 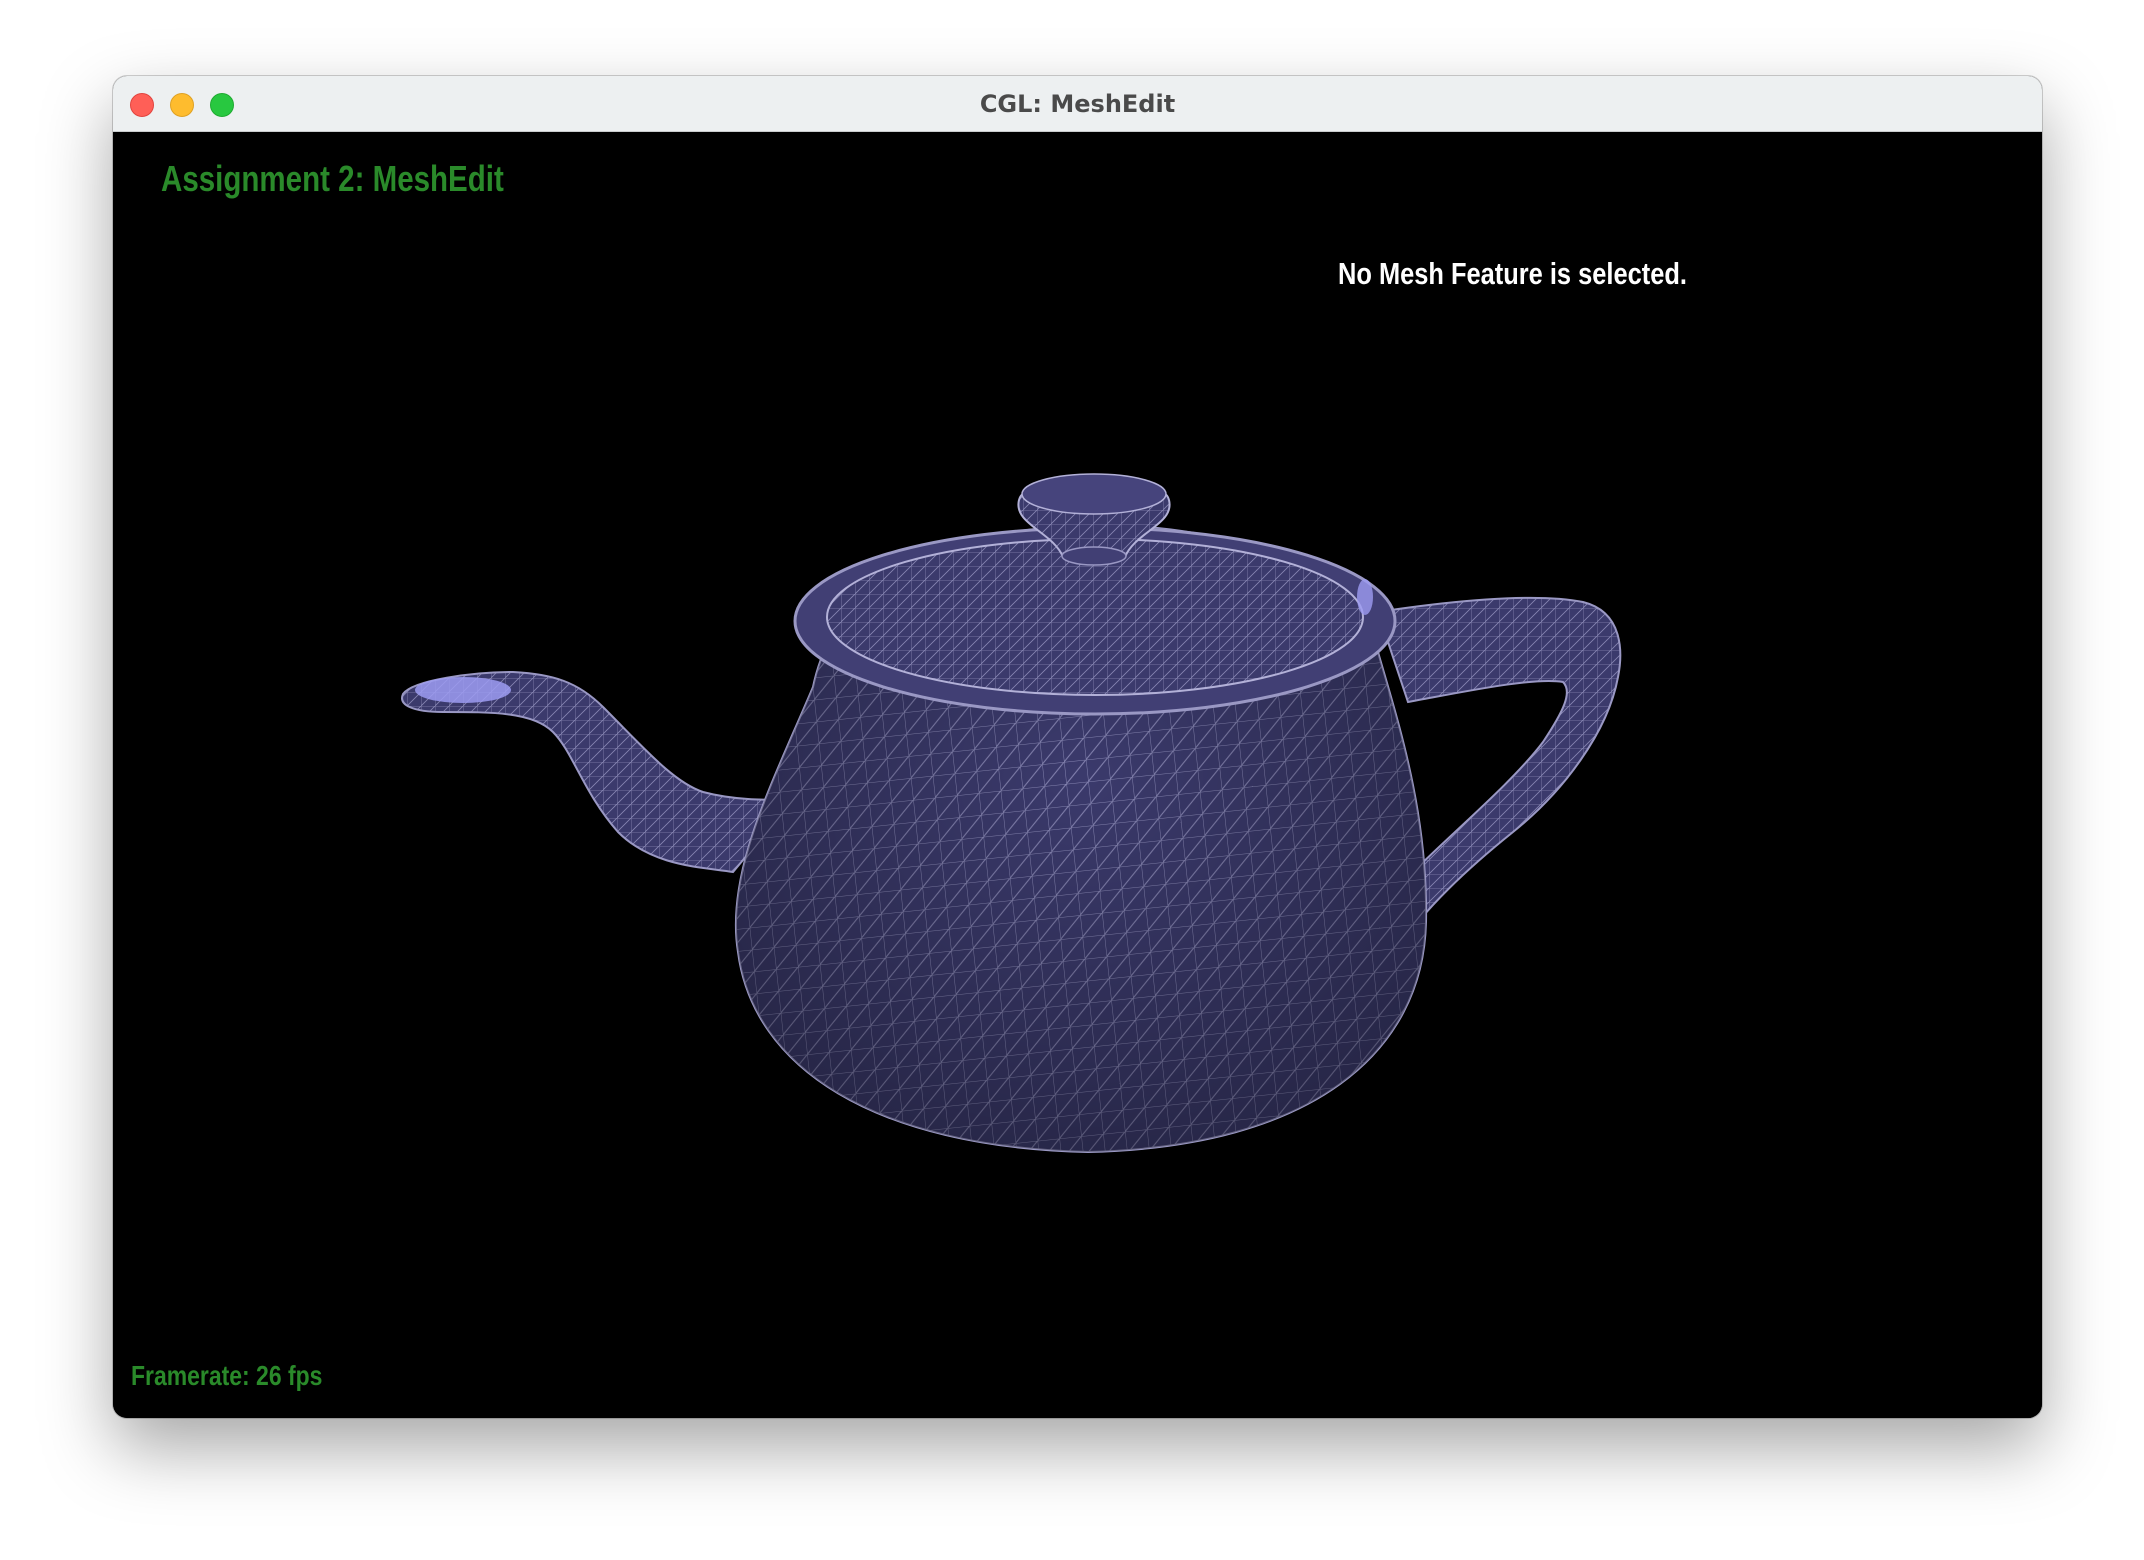 I want to click on selection-status: No Mesh Feature is selected., so click(x=1512, y=273).